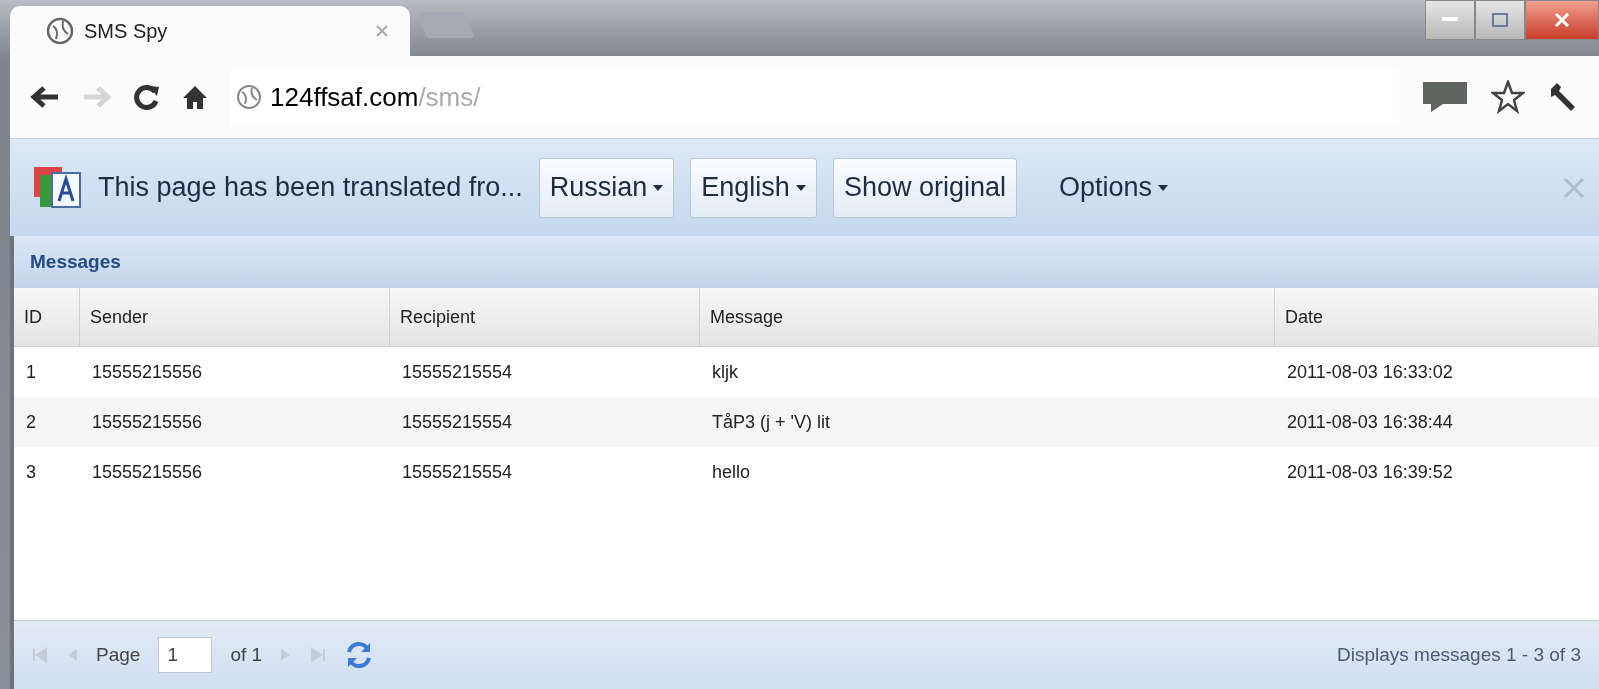  Describe the element at coordinates (31, 372) in the screenshot. I see `table-cell-text: 1` at that location.